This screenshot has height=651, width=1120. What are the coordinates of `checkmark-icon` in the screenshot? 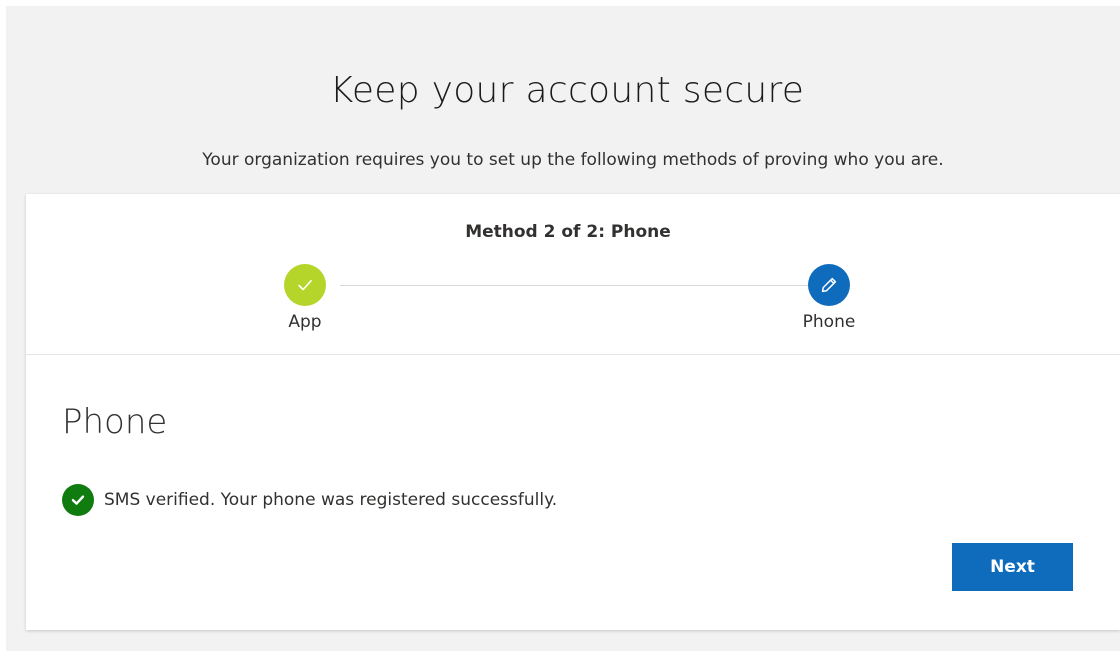 It's located at (305, 285).